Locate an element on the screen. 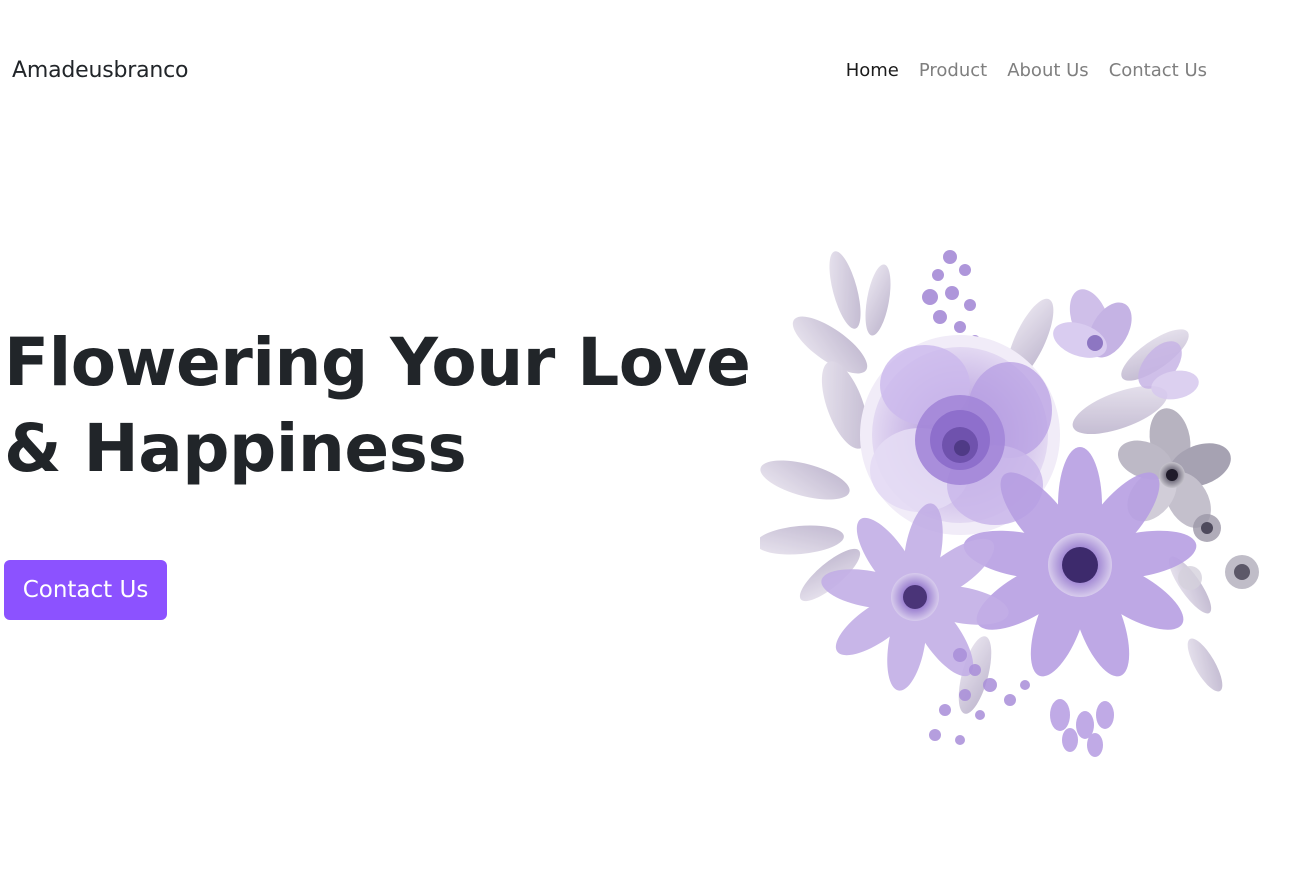 This screenshot has width=1307, height=883. nav-link-home: Home is located at coordinates (872, 71).